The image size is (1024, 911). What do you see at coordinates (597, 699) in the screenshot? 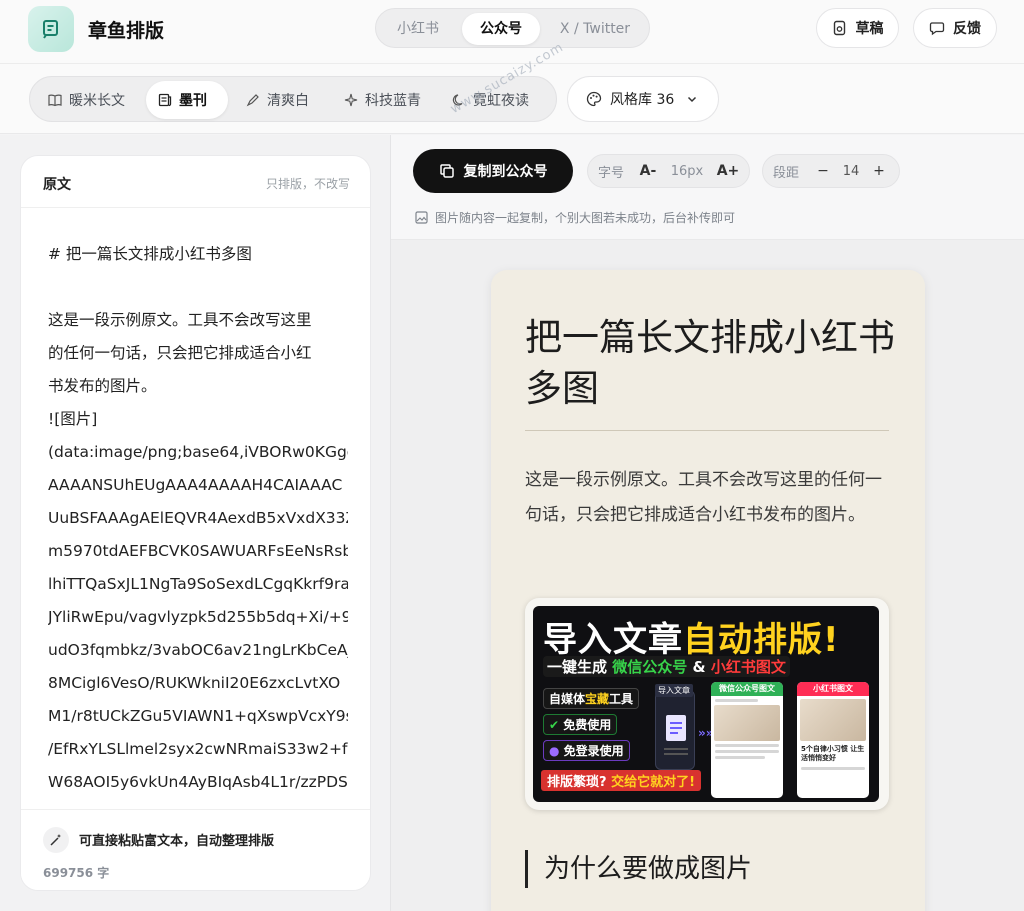
I see `banner-tag1-b: 宝藏` at bounding box center [597, 699].